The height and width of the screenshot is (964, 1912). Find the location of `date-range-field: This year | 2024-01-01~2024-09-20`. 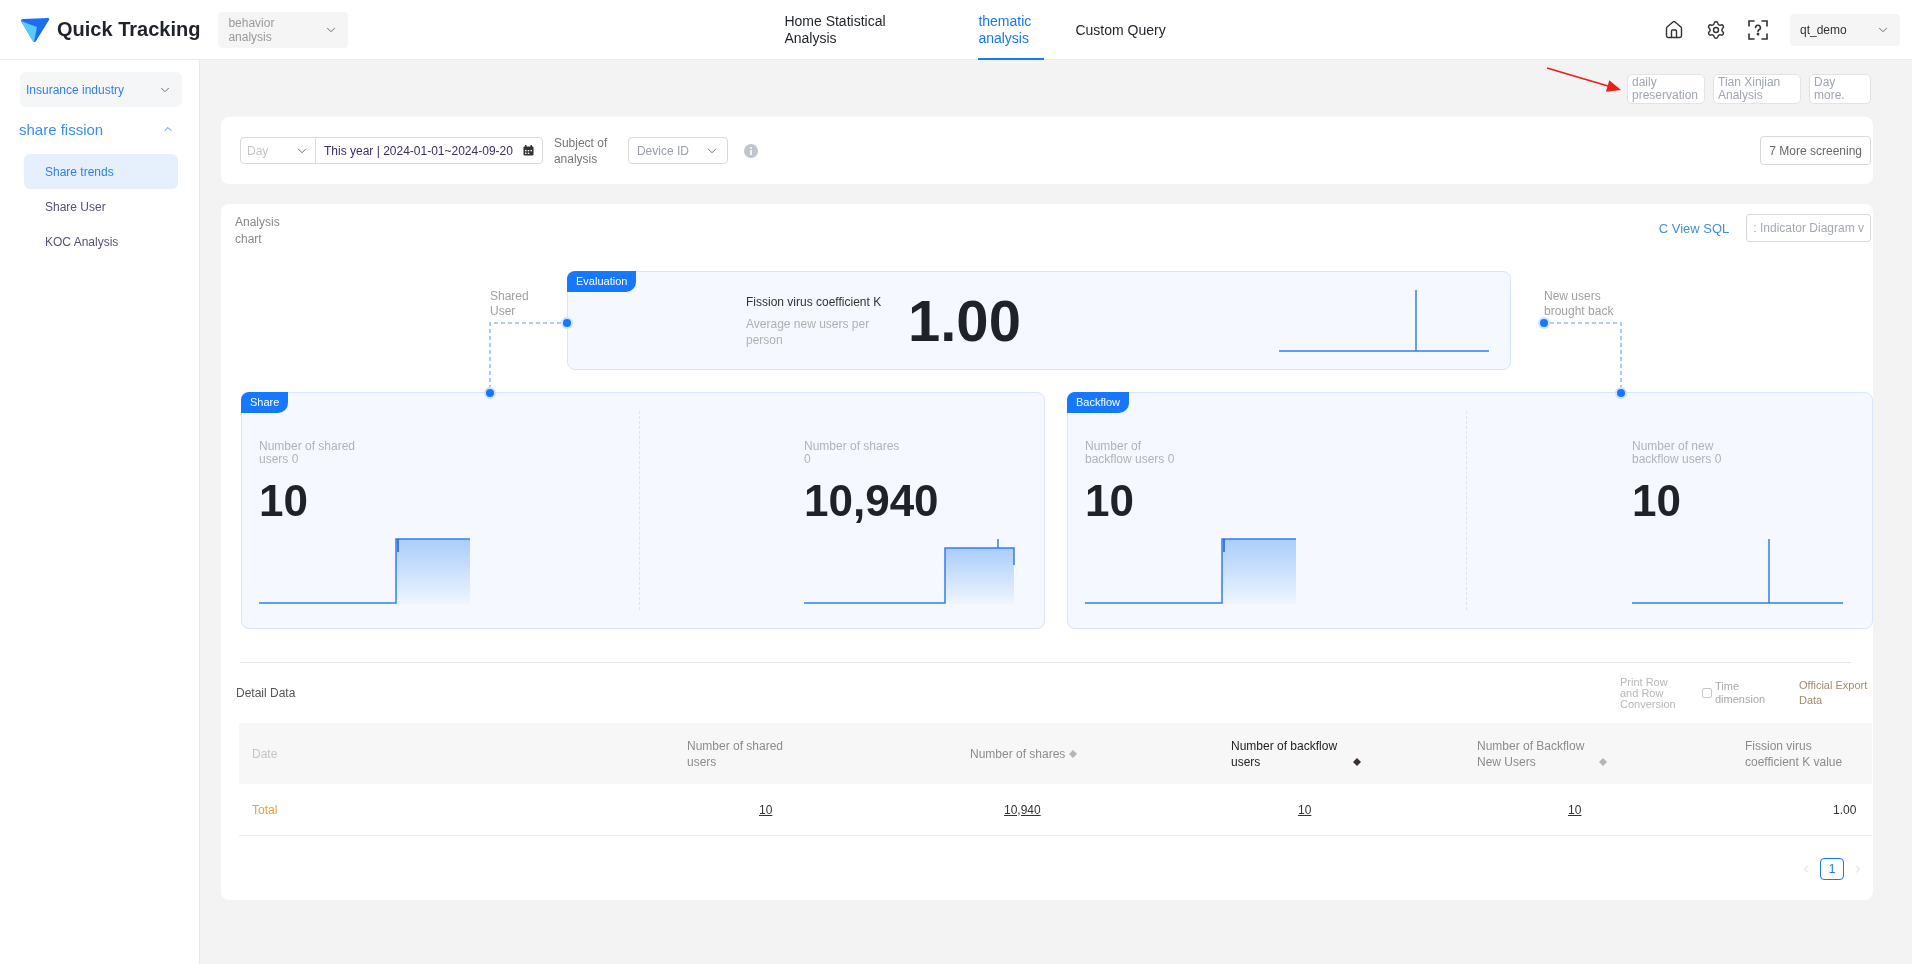

date-range-field: This year | 2024-01-01~2024-09-20 is located at coordinates (429, 150).